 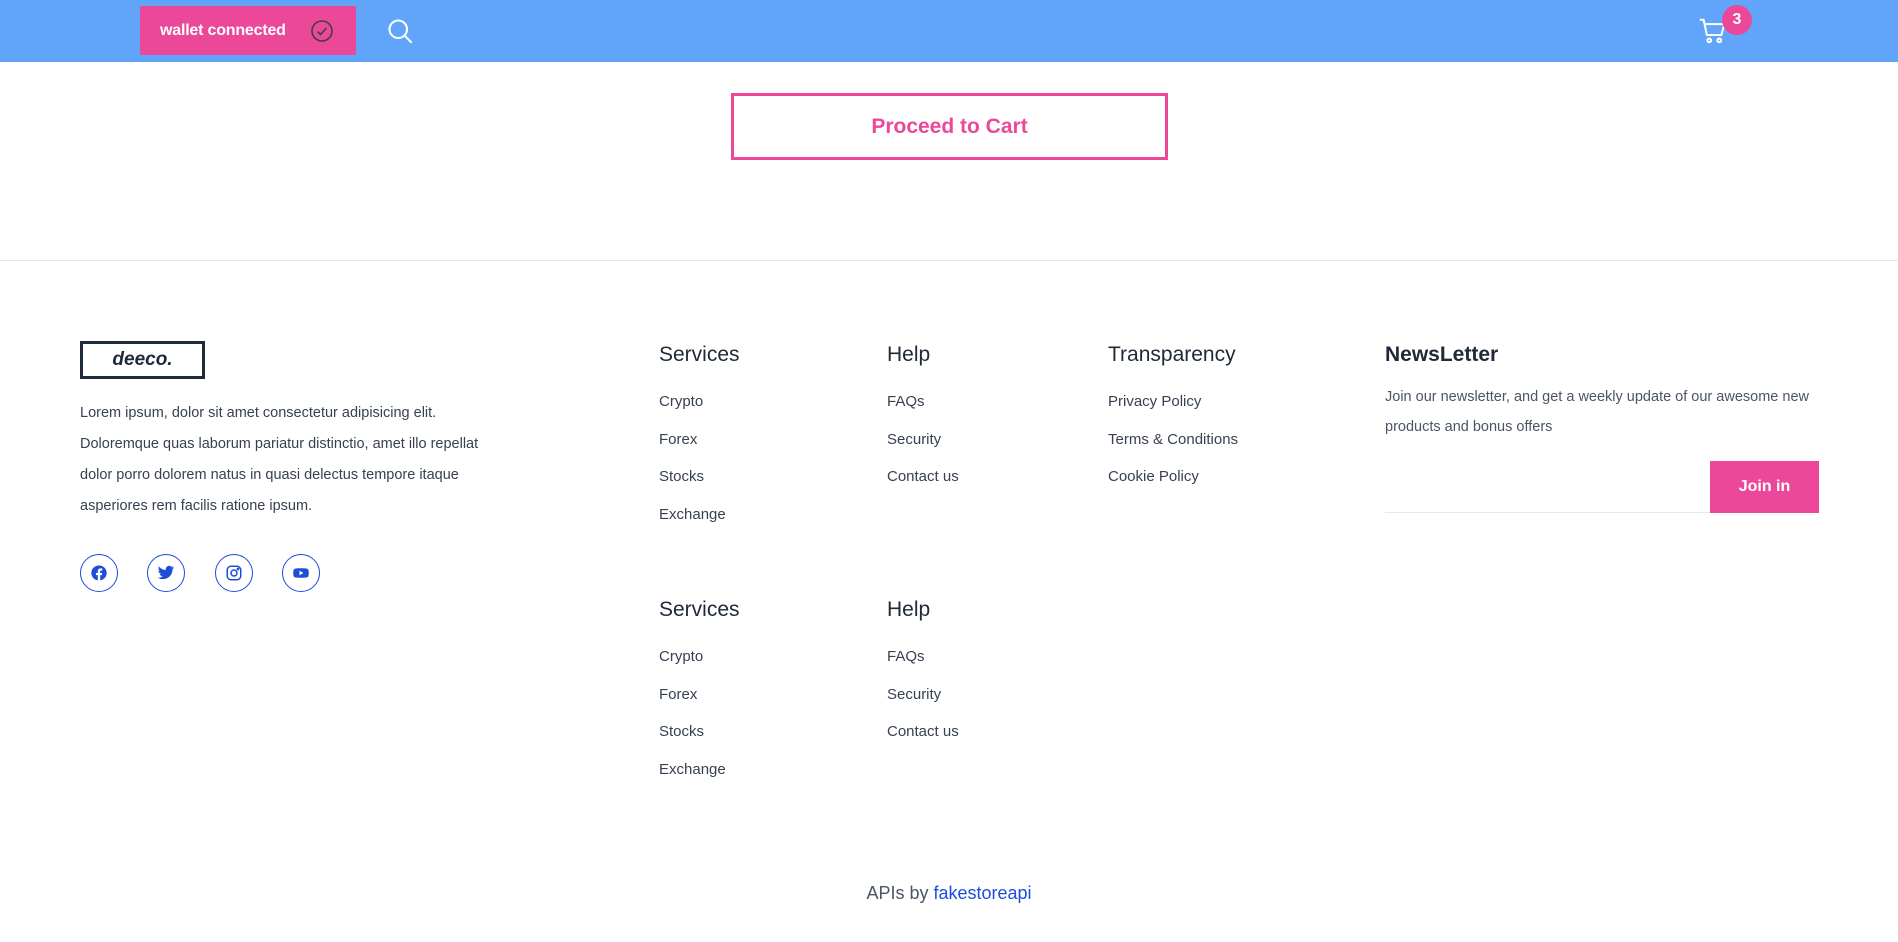 I want to click on proceed-to-cart-button: Proceed to Cart, so click(x=949, y=126).